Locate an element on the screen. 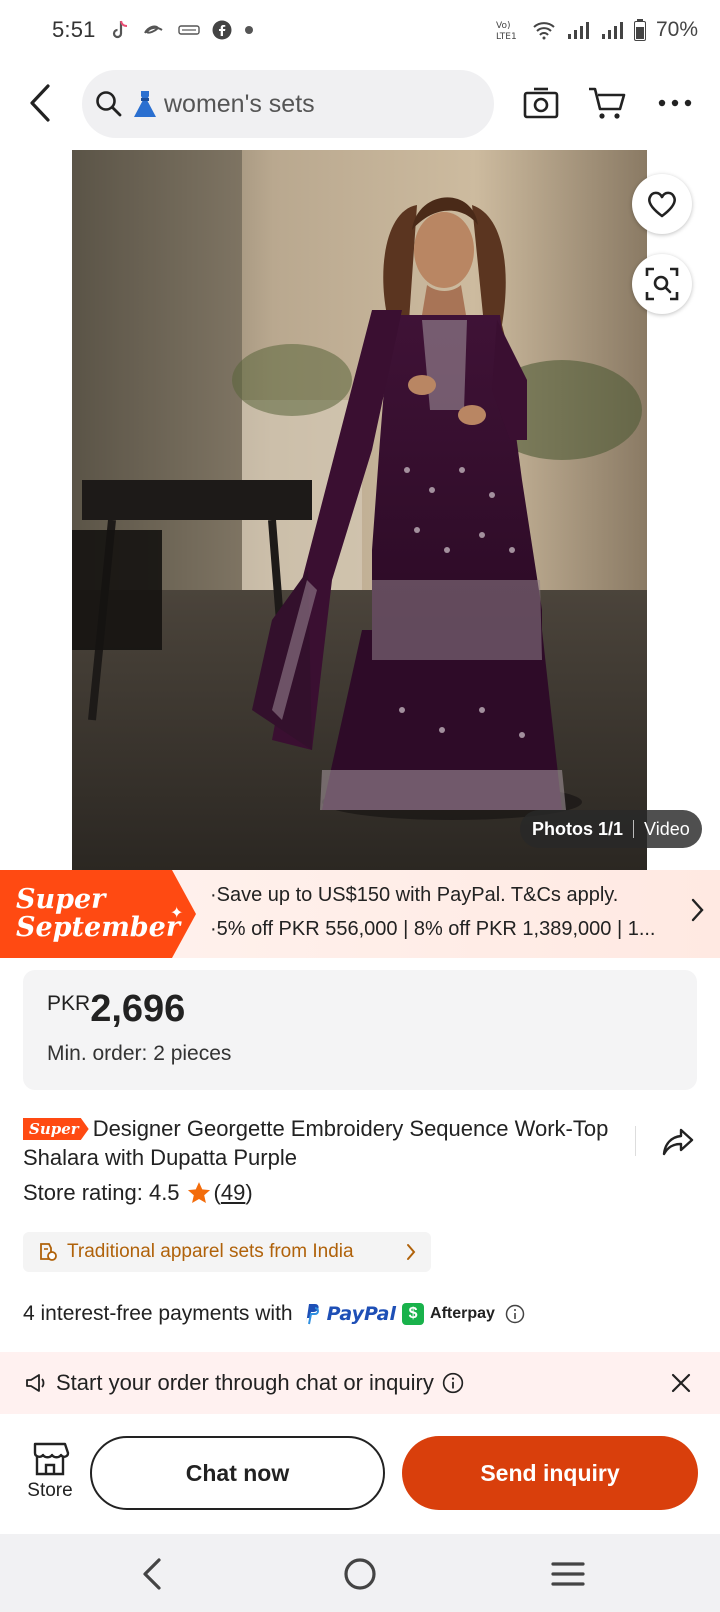 Image resolution: width=720 pixels, height=1612 pixels. system-home-button is located at coordinates (360, 1574).